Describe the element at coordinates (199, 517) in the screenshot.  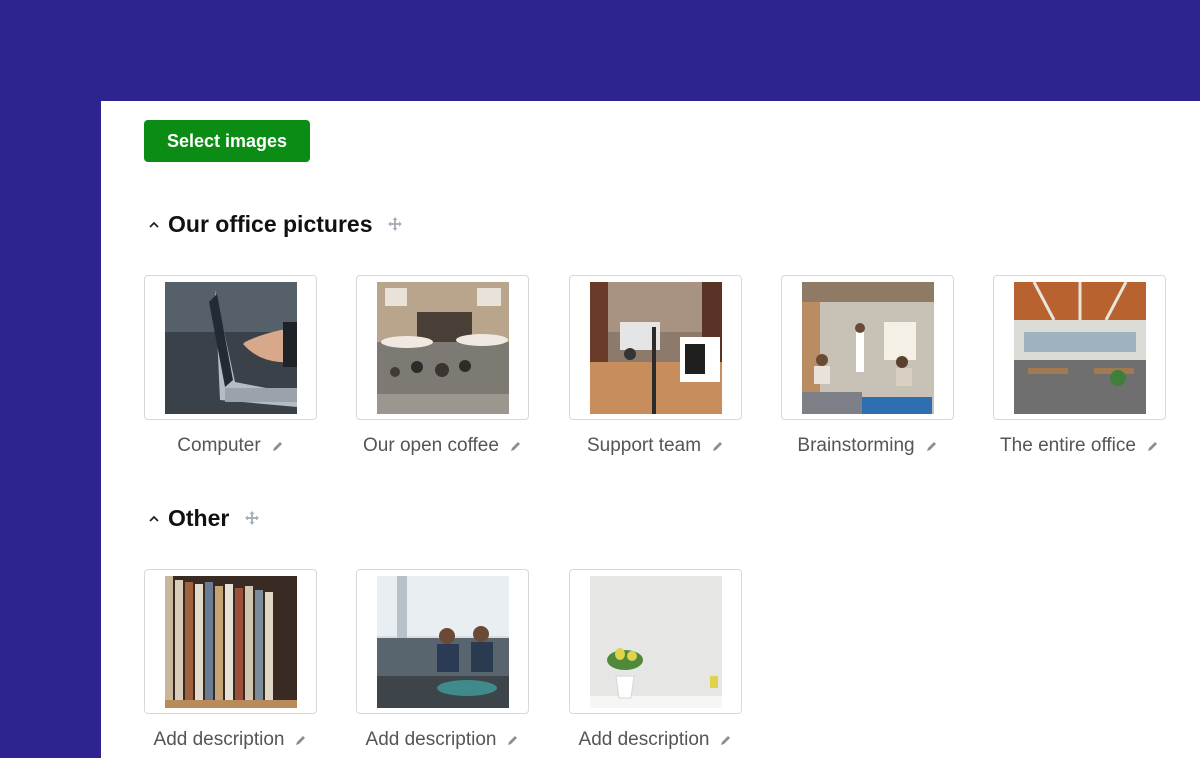
I see `group-title: Other` at that location.